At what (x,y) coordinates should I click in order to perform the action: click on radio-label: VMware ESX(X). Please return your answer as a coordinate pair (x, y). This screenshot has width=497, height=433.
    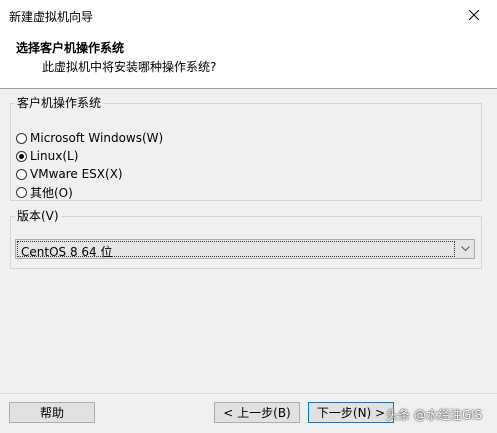
    Looking at the image, I should click on (76, 174).